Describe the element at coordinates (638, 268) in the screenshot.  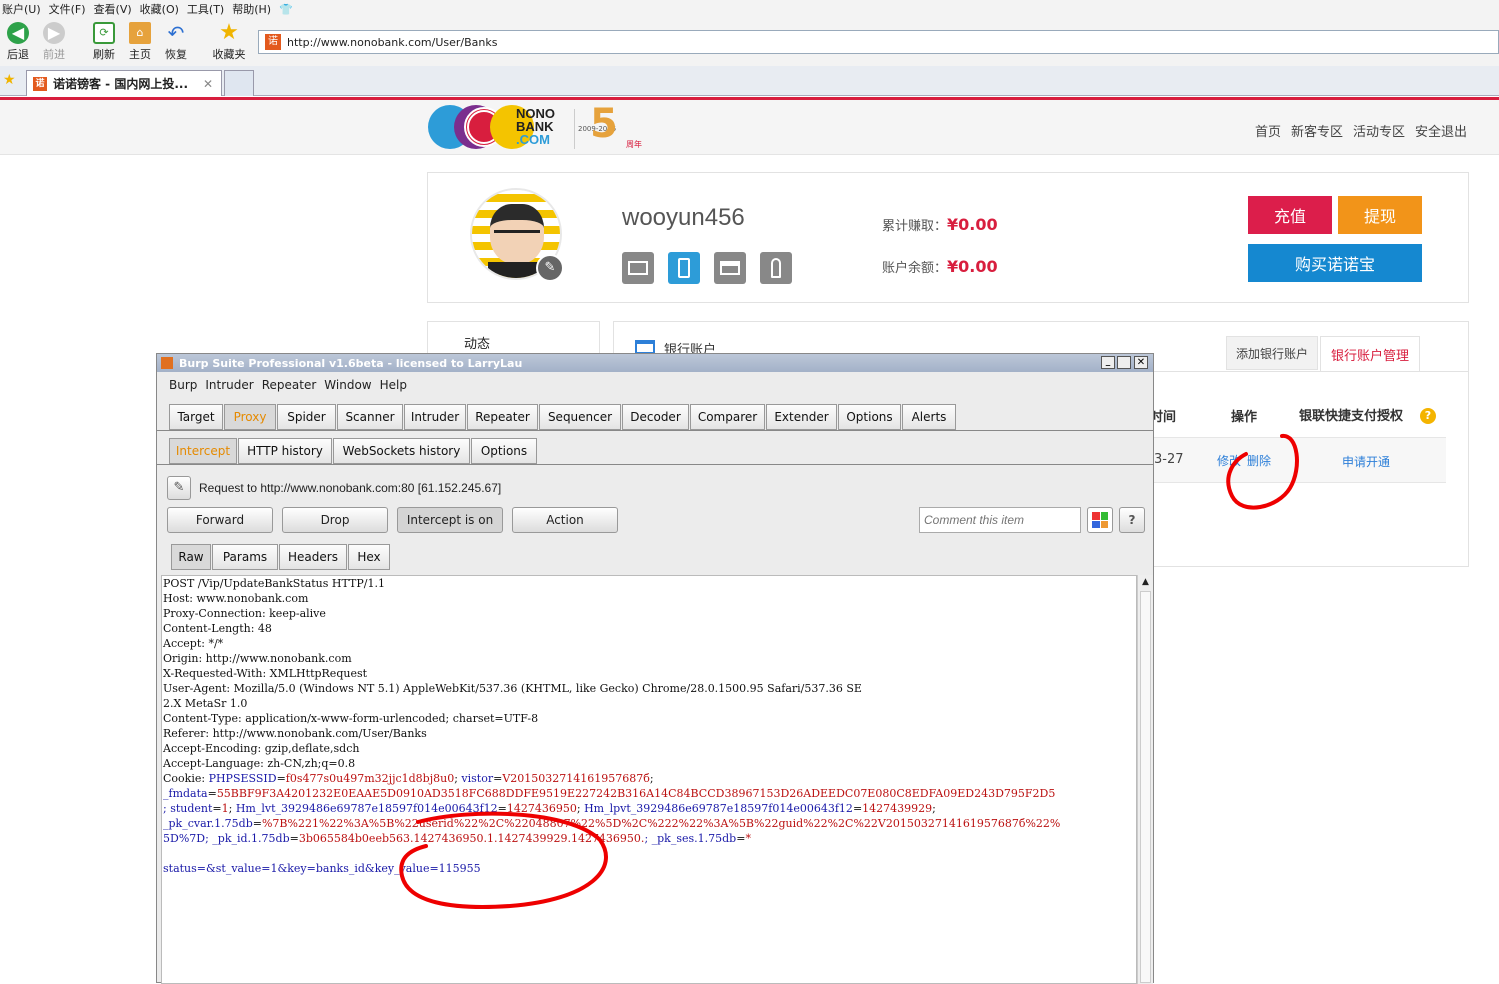
I see `id-card-icon` at that location.